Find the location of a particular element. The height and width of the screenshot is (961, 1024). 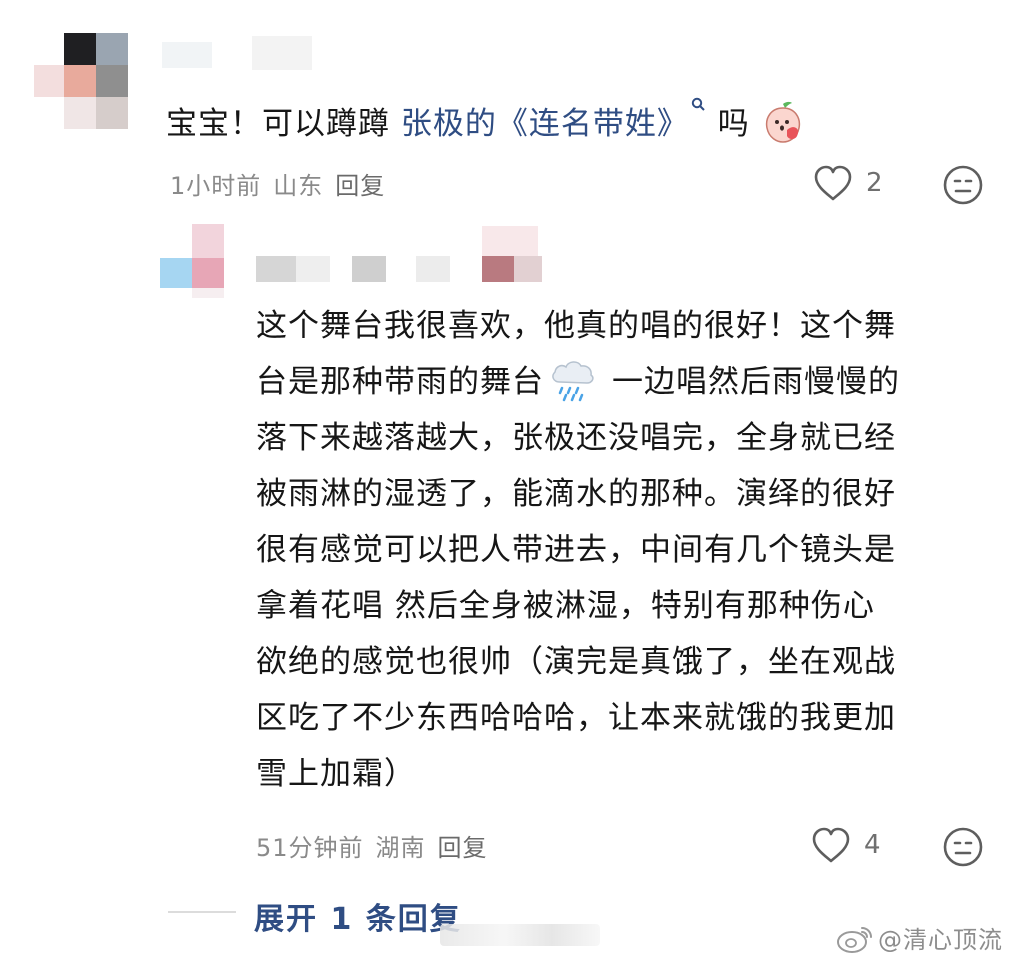

like-count: 2 is located at coordinates (874, 183).